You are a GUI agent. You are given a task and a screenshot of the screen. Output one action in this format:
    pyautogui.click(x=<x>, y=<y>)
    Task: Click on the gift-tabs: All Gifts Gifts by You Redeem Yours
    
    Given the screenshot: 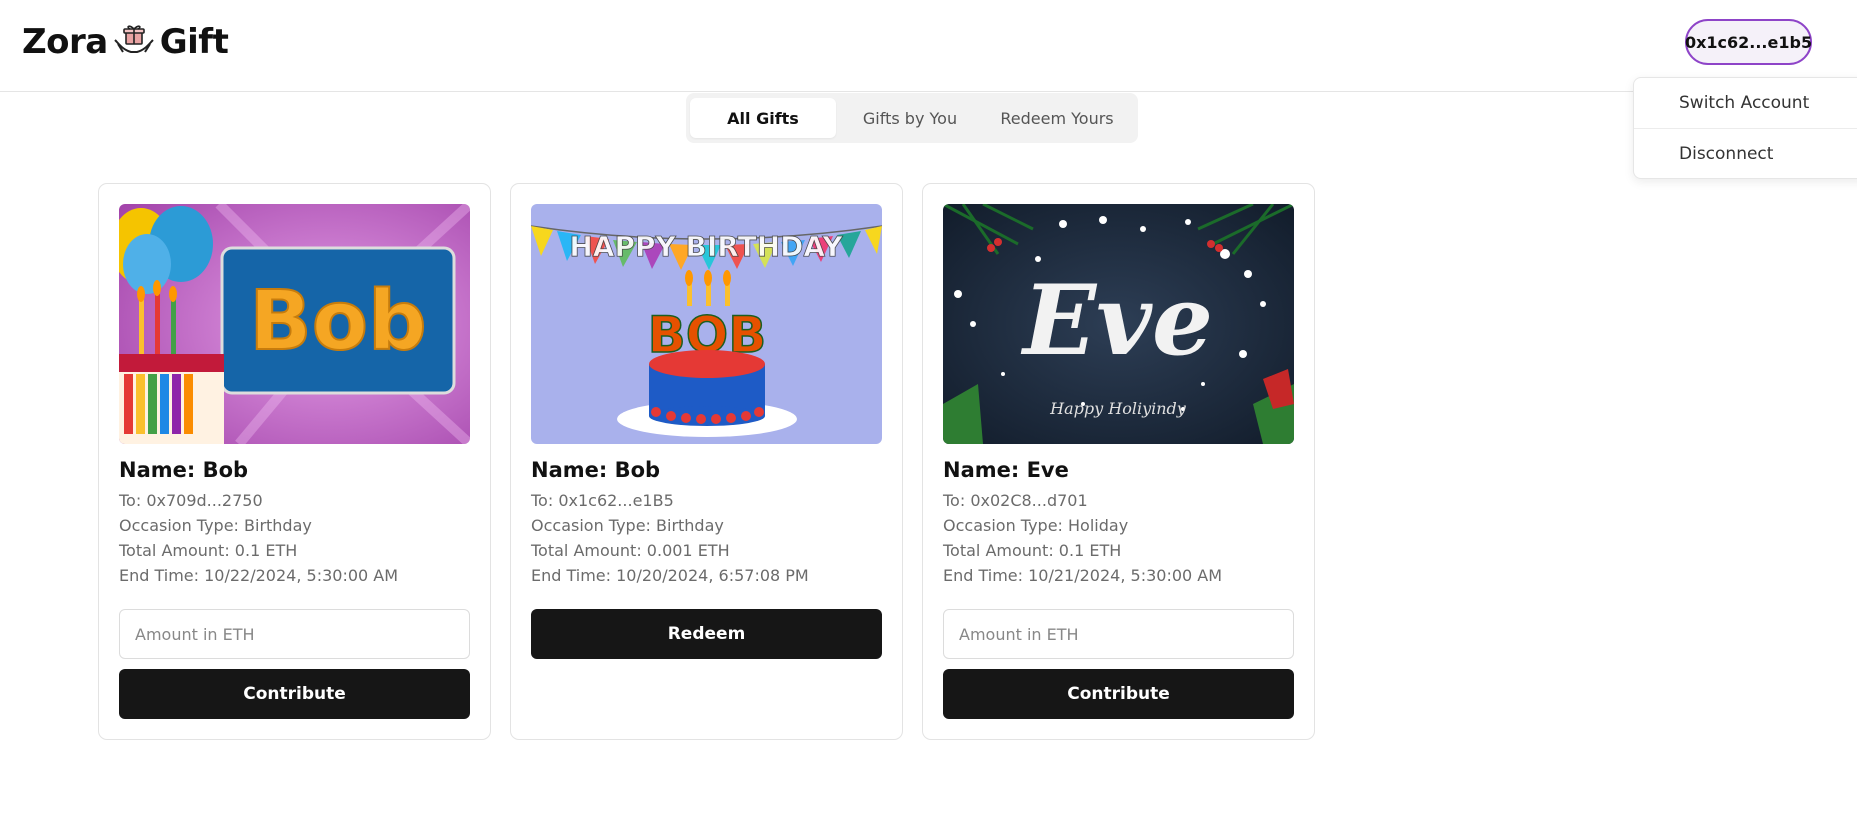 What is the action you would take?
    pyautogui.click(x=912, y=118)
    